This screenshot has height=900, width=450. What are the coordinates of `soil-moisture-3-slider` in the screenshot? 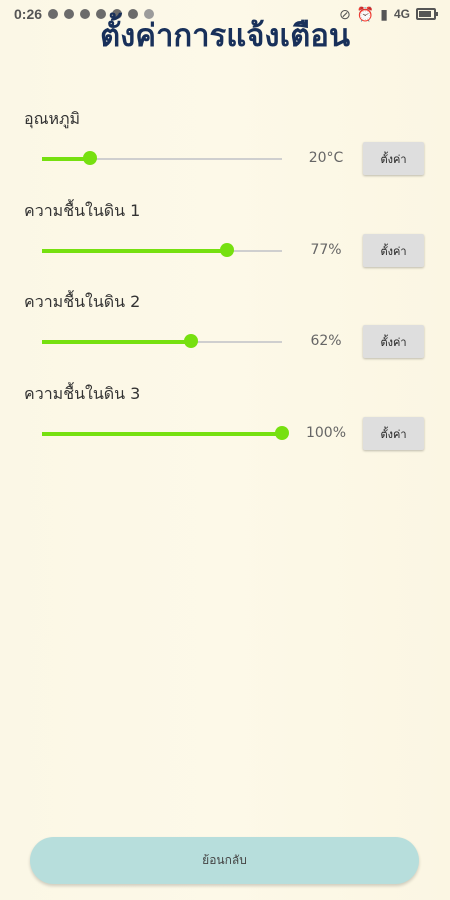 It's located at (165, 433).